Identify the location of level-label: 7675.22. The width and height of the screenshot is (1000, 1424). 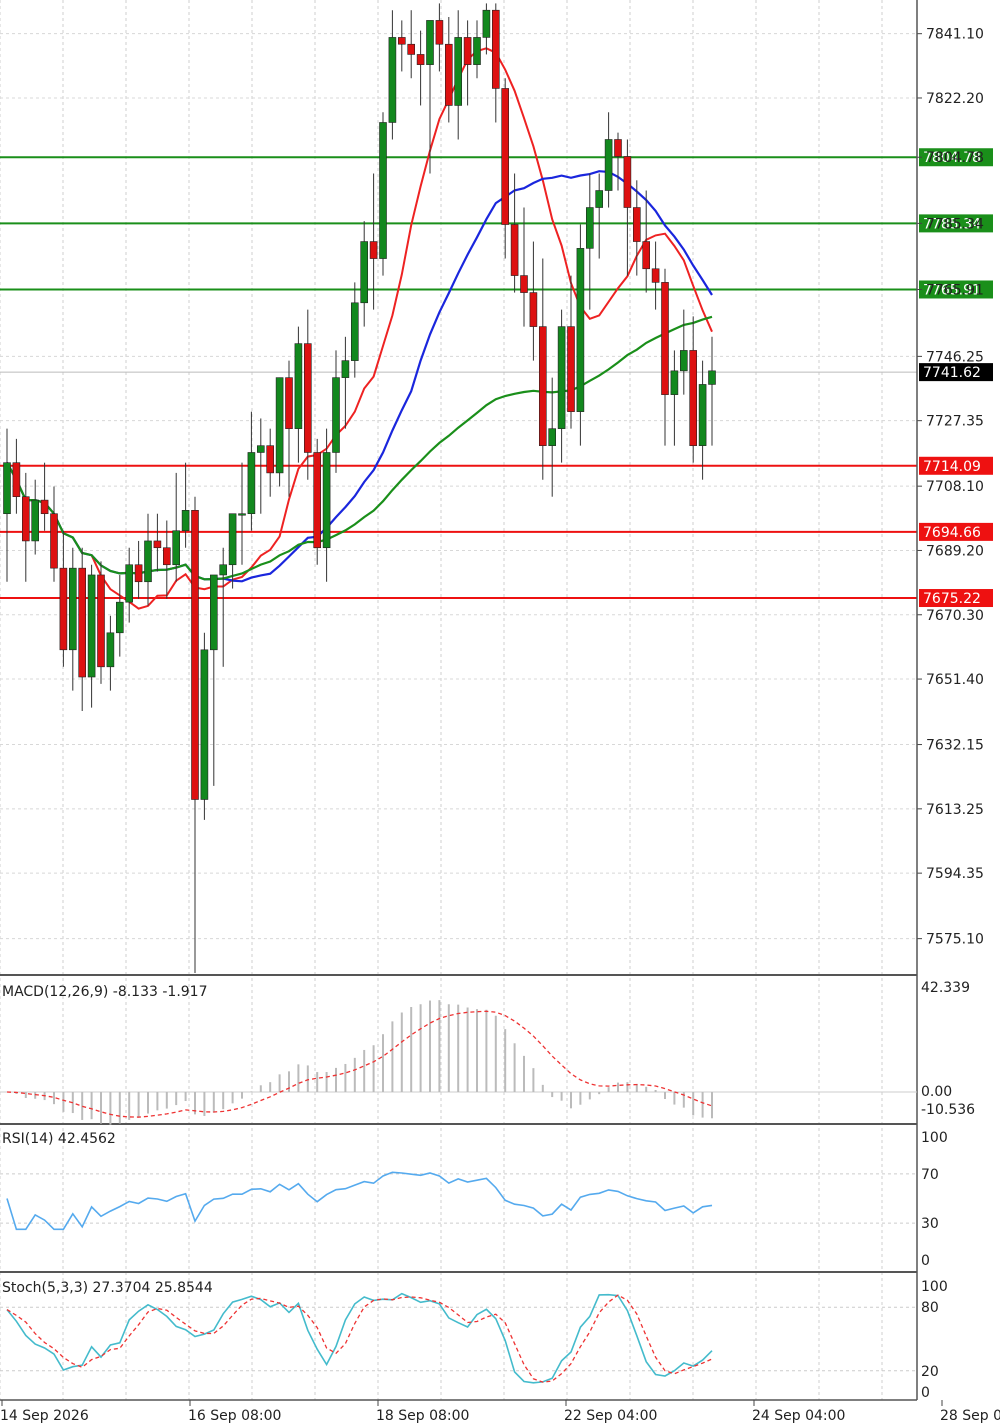
(952, 599).